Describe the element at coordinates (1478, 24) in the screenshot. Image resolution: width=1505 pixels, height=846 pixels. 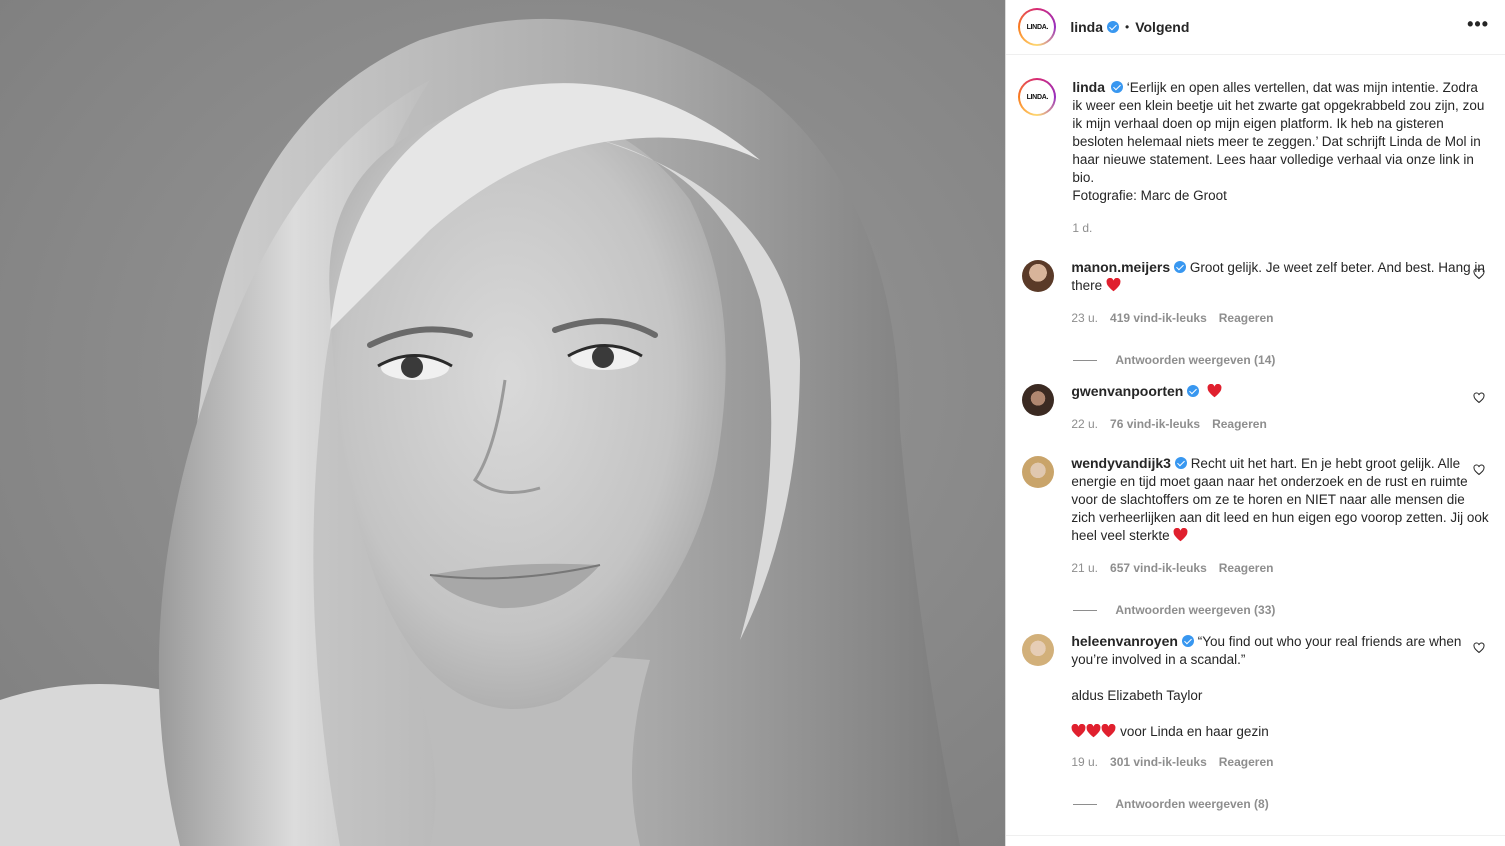
I see `more-options-icon: •••` at that location.